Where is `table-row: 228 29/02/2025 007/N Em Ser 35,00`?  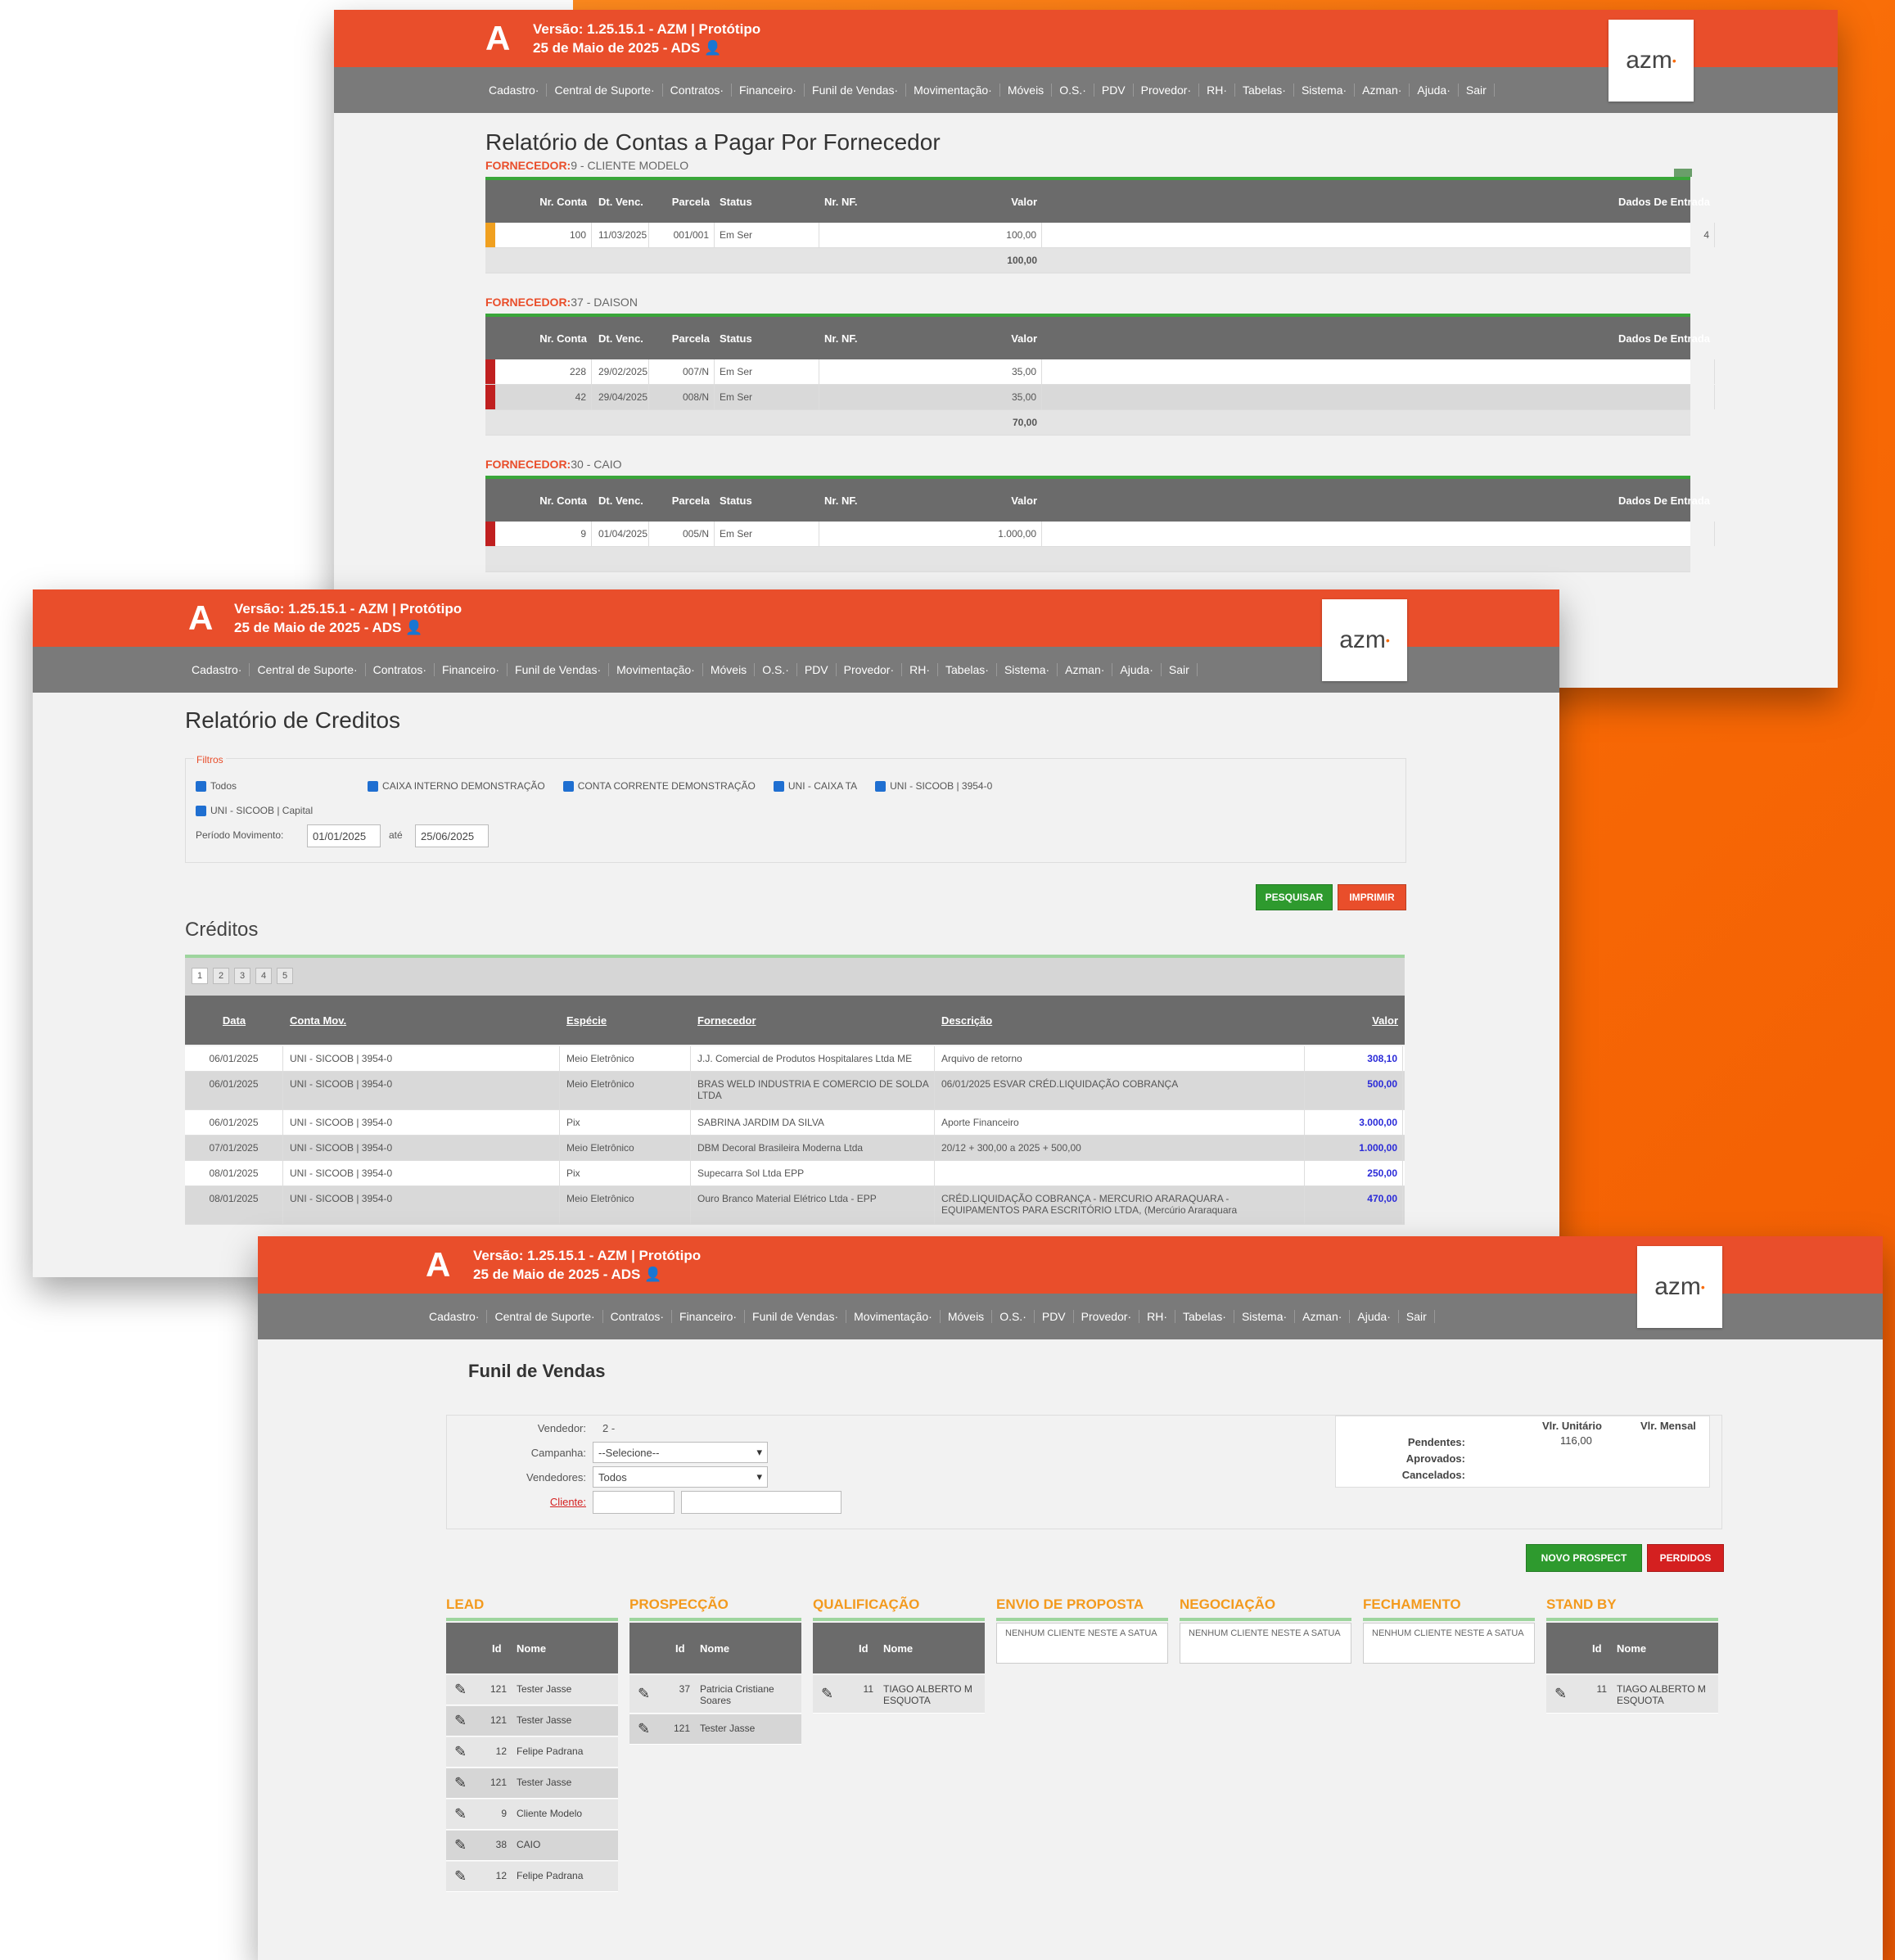 table-row: 228 29/02/2025 007/N Em Ser 35,00 is located at coordinates (1100, 372).